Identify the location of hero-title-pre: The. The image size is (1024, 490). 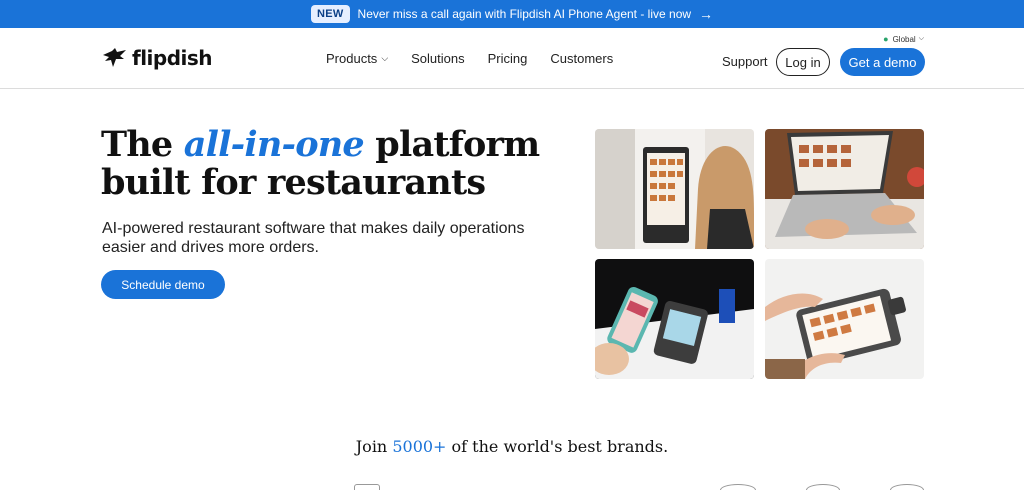
(142, 144).